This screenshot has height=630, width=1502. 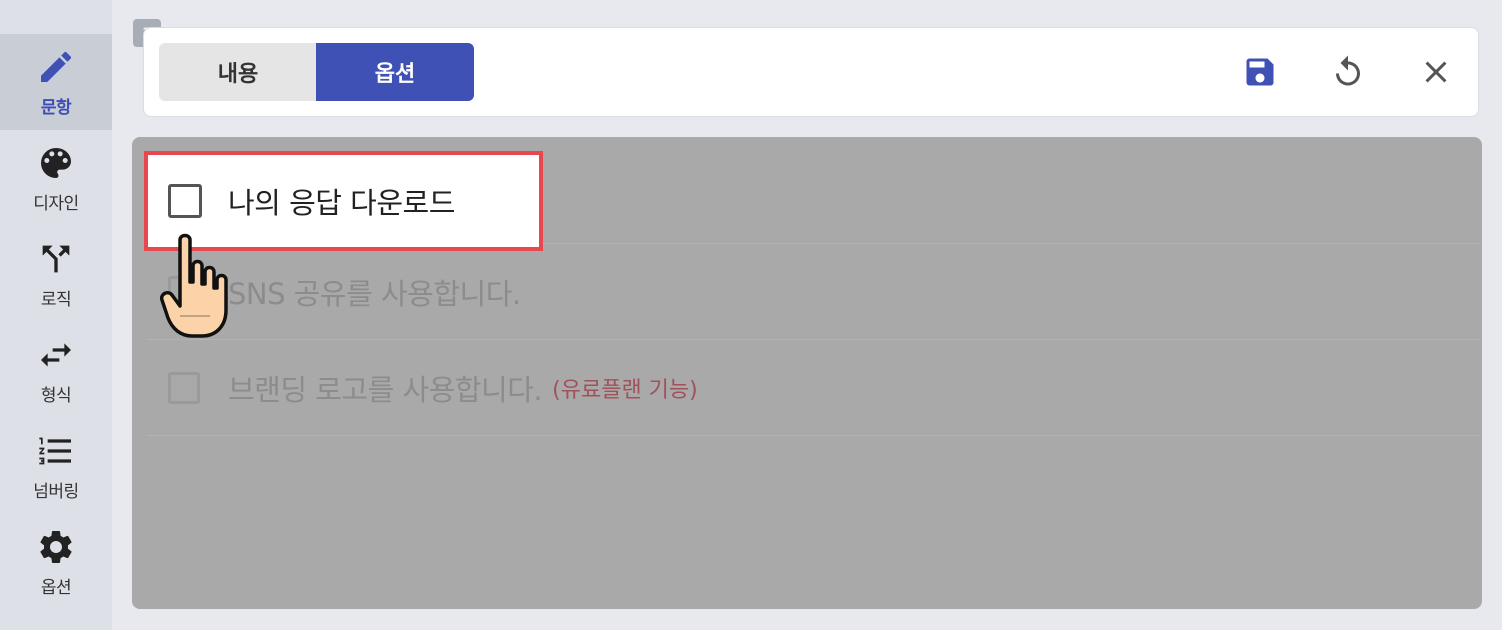 I want to click on close-button, so click(x=1436, y=72).